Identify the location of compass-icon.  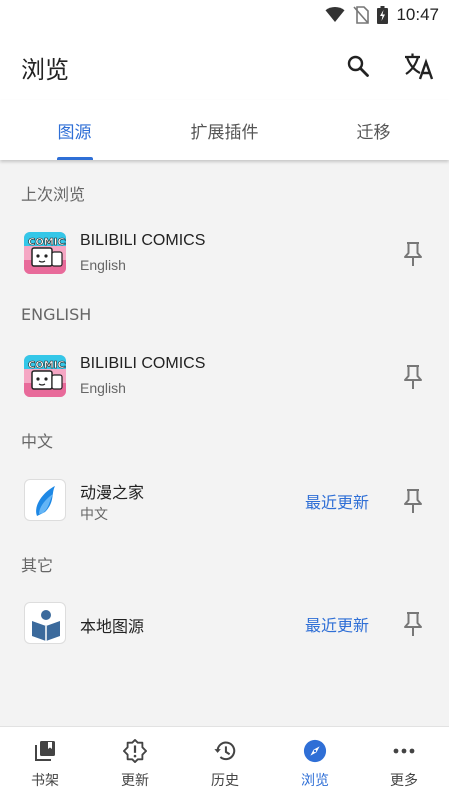
(315, 751).